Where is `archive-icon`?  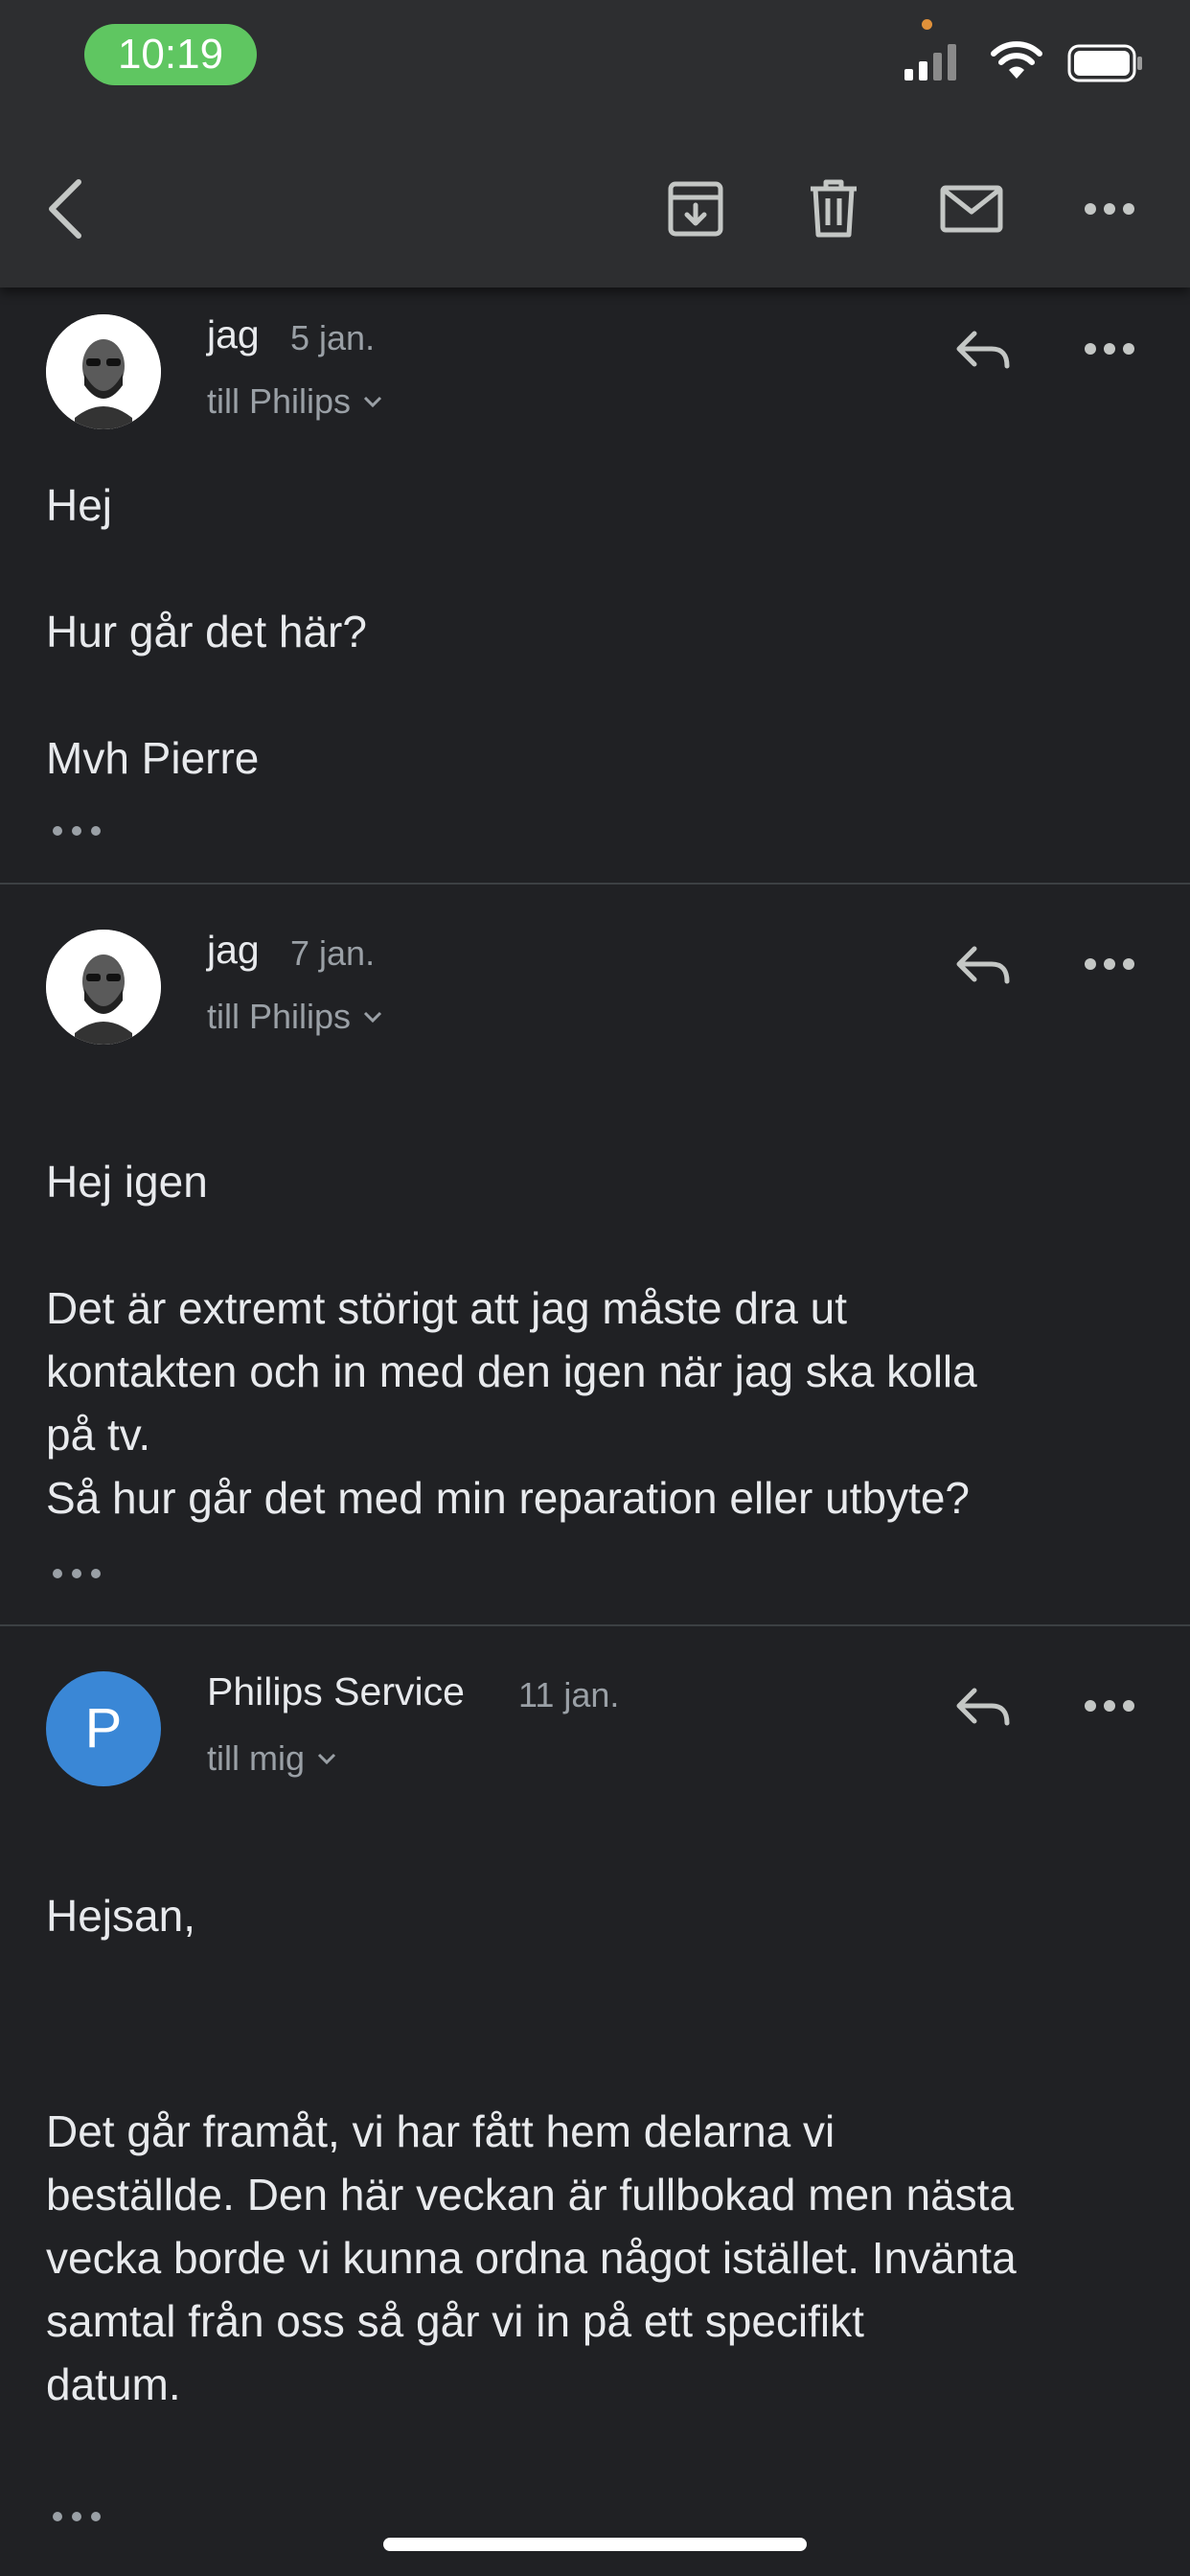 archive-icon is located at coordinates (696, 209).